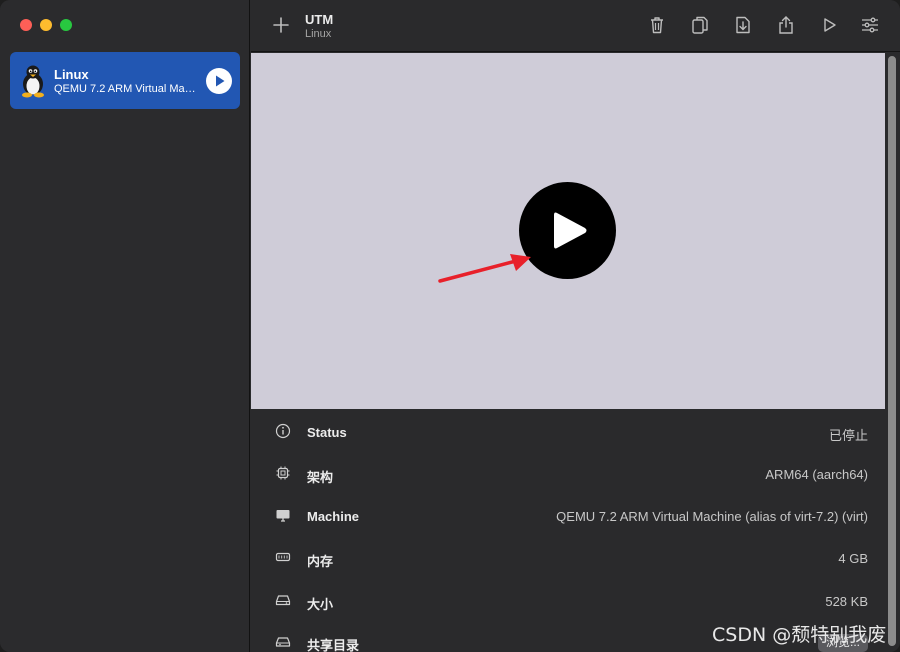 This screenshot has width=900, height=652. Describe the element at coordinates (484, 268) in the screenshot. I see `red-annotation-arrow` at that location.